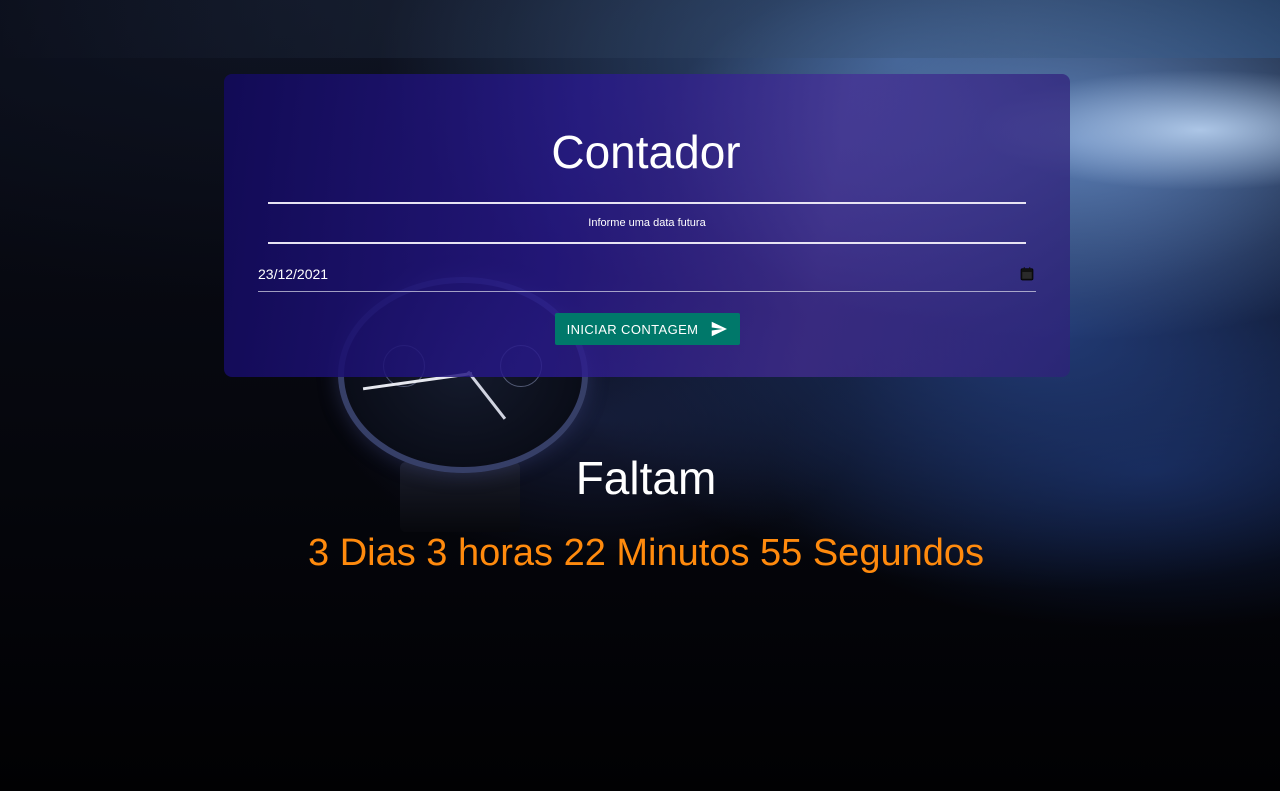  What do you see at coordinates (647, 274) in the screenshot?
I see `date-input: 23/12/2021` at bounding box center [647, 274].